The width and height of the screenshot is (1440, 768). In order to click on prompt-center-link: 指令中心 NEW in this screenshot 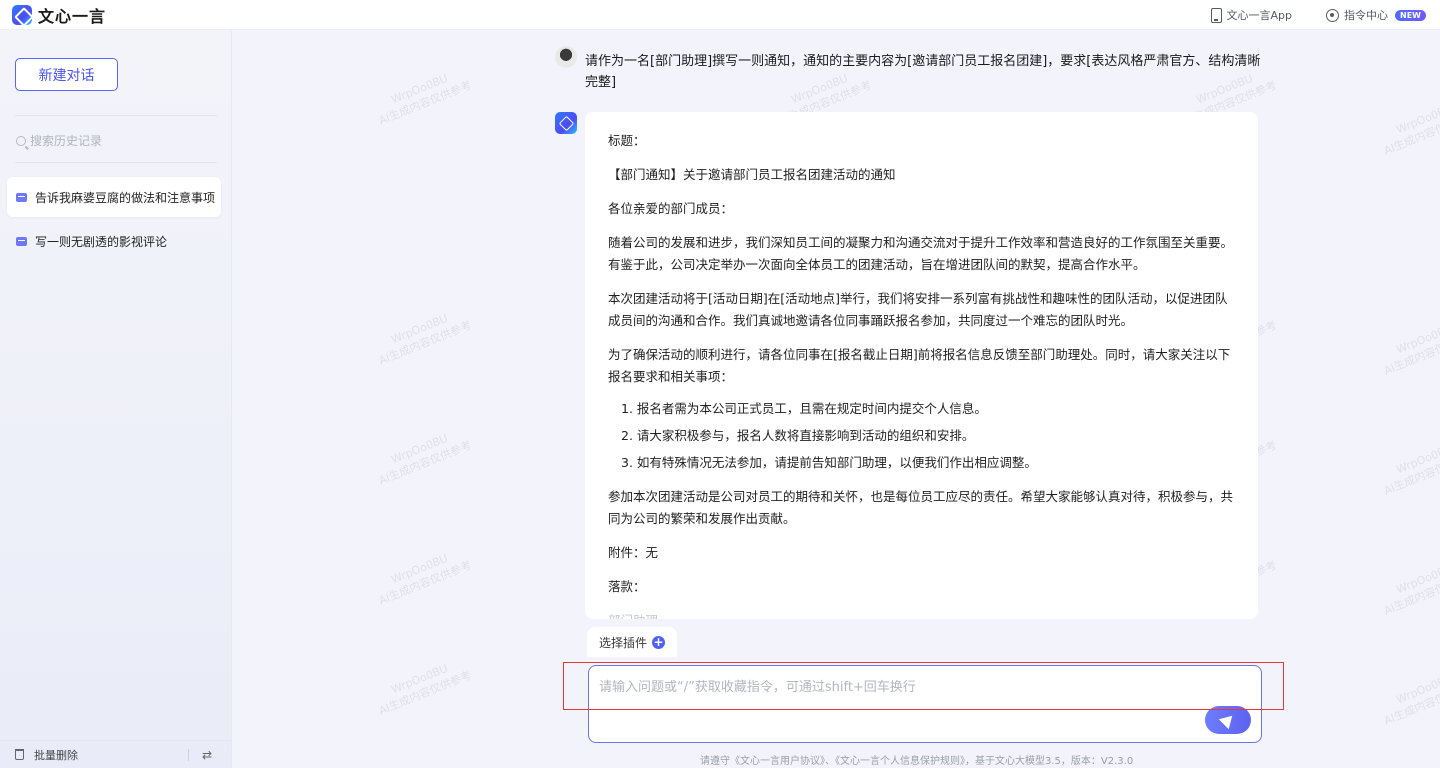, I will do `click(1376, 15)`.